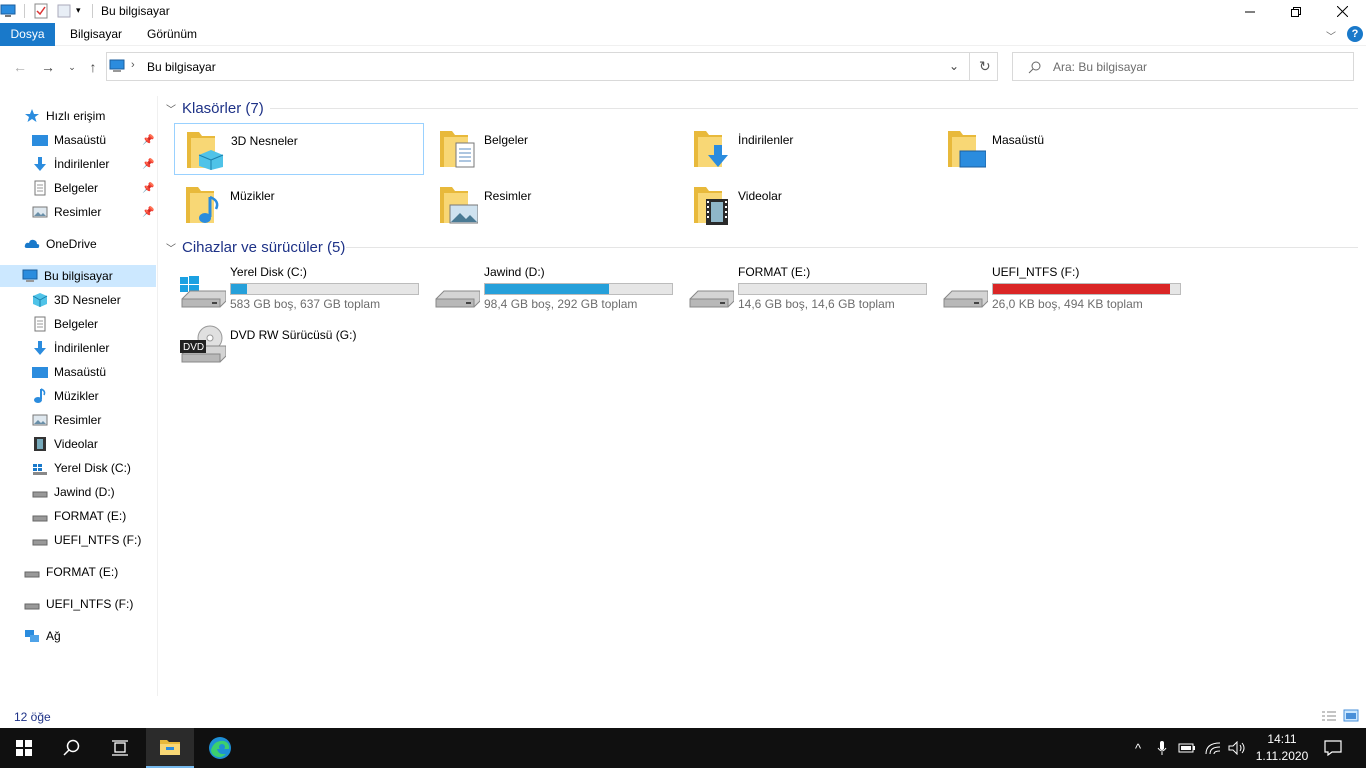 The height and width of the screenshot is (768, 1366). I want to click on clock-time: 14:11, so click(1282, 739).